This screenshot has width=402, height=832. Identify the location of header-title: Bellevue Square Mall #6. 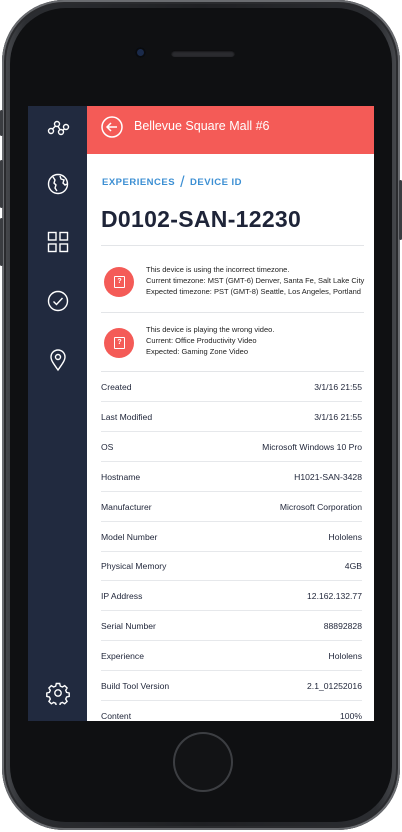
(202, 126).